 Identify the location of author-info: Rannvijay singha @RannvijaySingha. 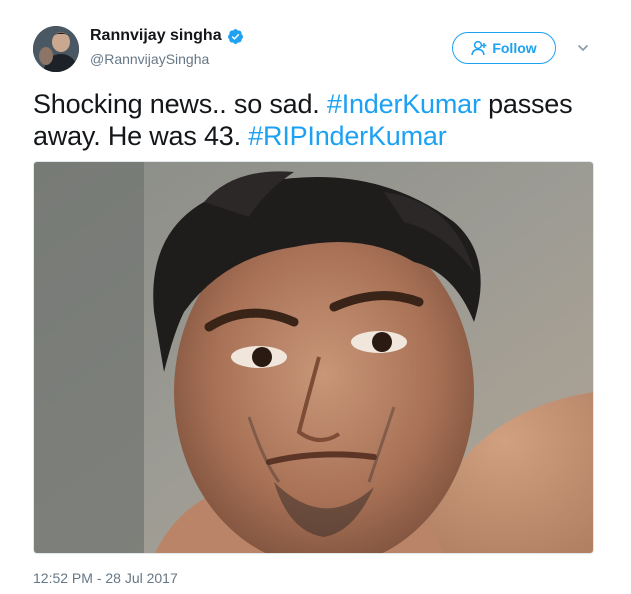
(167, 46).